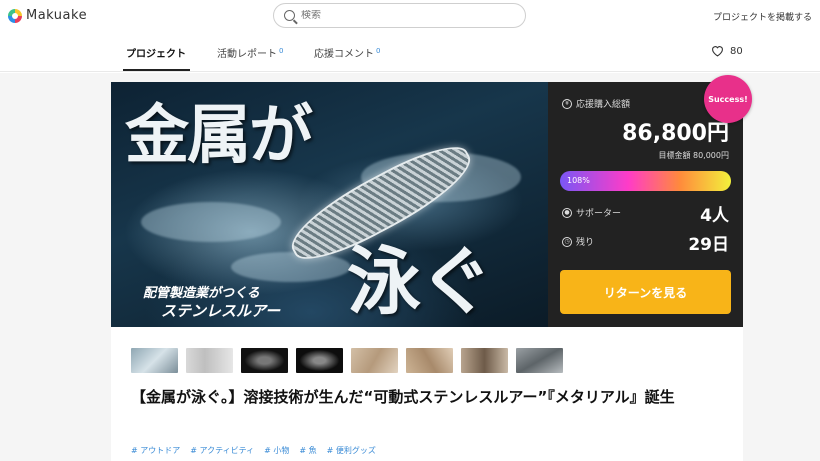 Image resolution: width=820 pixels, height=461 pixels. What do you see at coordinates (728, 99) in the screenshot?
I see `success-badge: Success!` at bounding box center [728, 99].